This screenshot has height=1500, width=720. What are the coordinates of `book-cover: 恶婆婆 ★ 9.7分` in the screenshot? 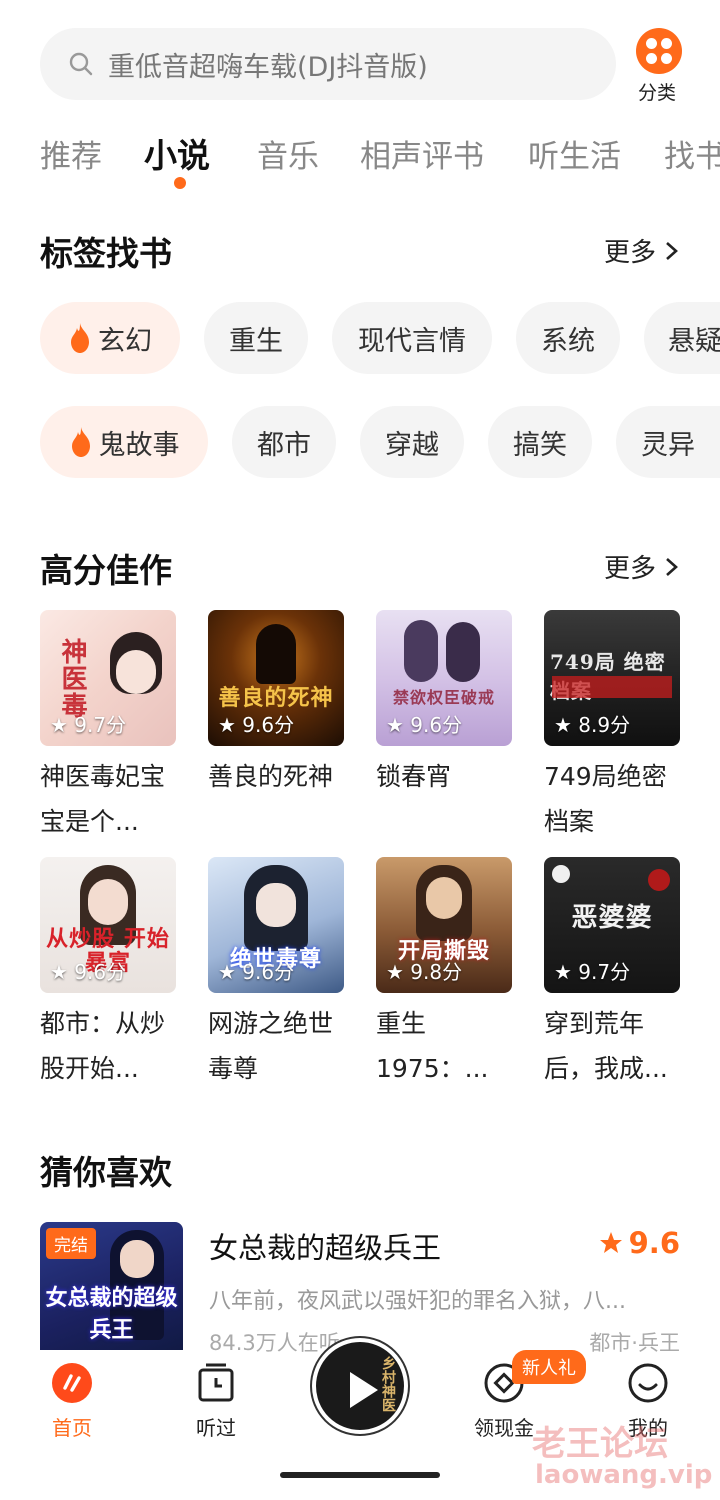 It's located at (612, 925).